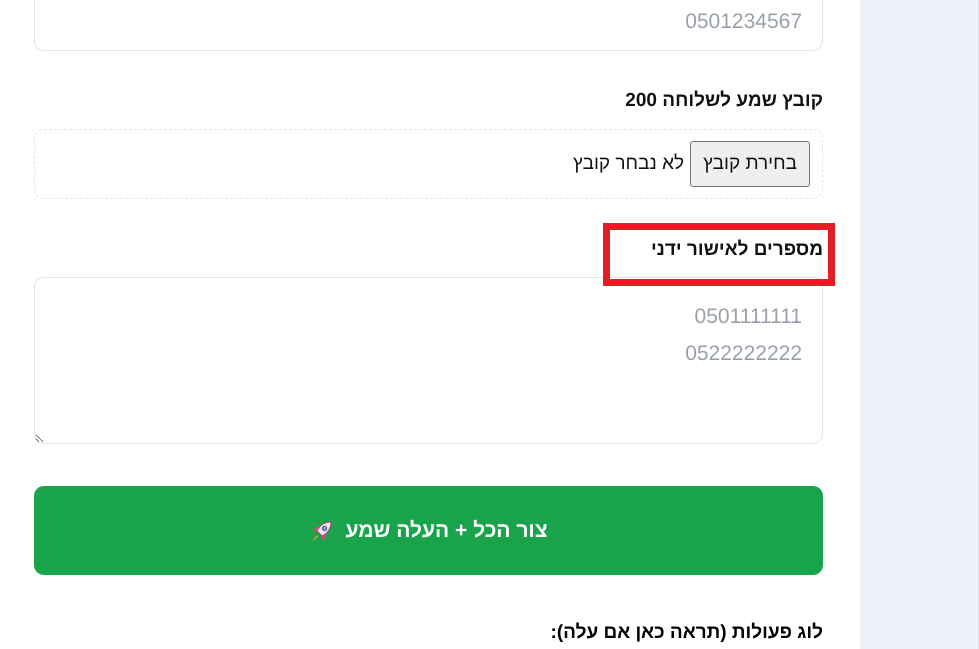 This screenshot has width=979, height=649. I want to click on file-status: לא נבחר קובץ, so click(628, 164).